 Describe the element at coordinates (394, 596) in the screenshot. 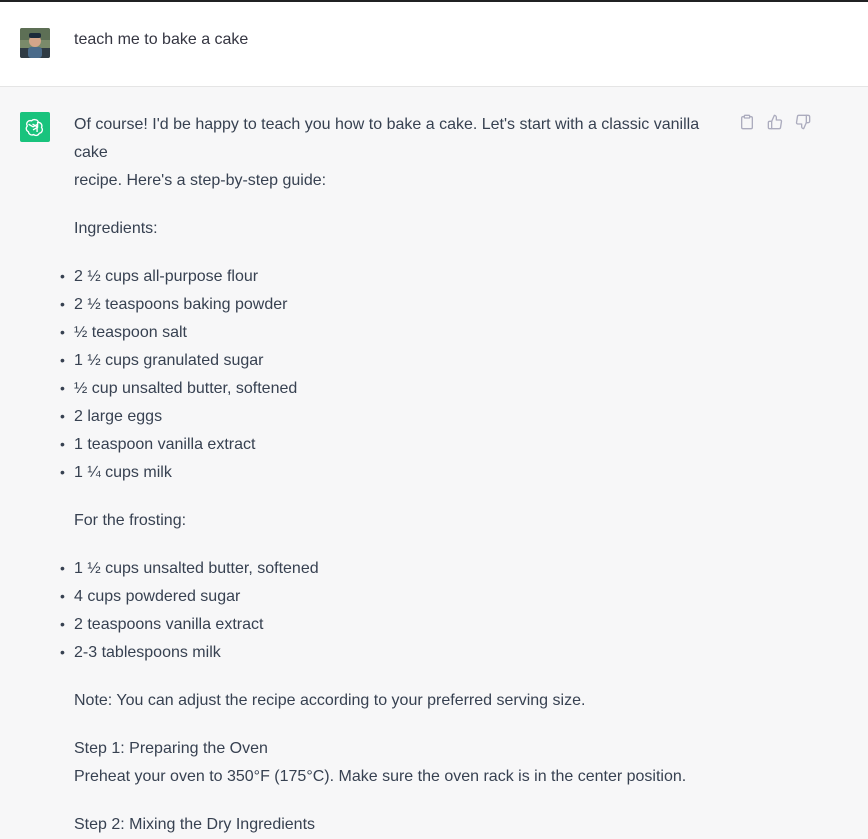

I see `list-item: 4 cups powdered sugar` at that location.